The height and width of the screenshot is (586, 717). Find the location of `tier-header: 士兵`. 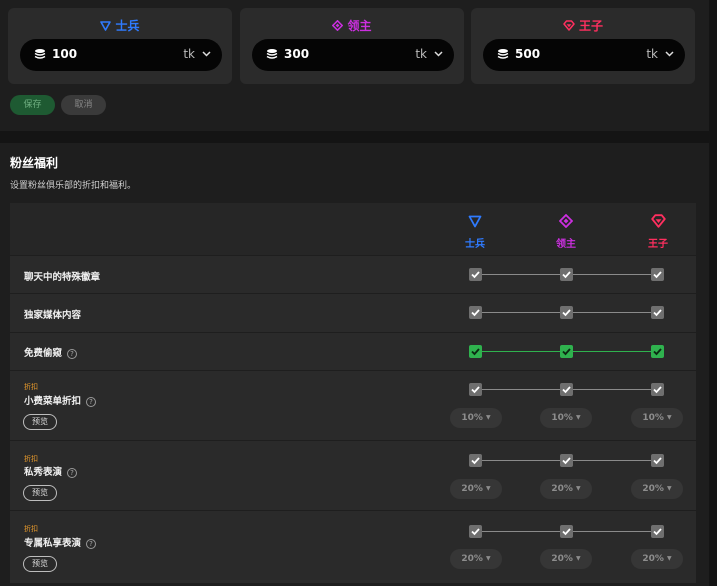

tier-header: 士兵 is located at coordinates (120, 25).